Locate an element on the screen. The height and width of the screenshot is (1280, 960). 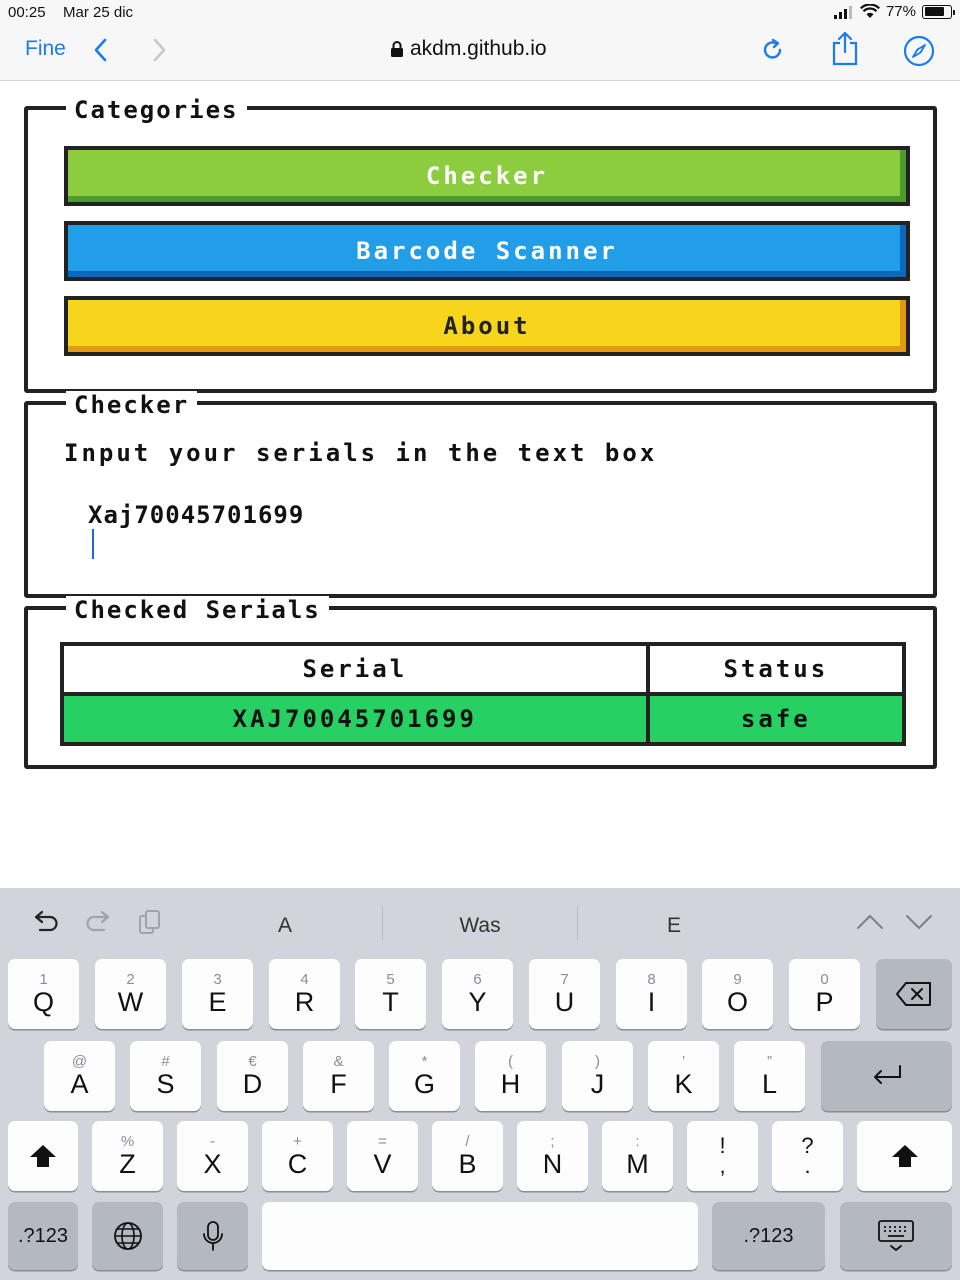
key-l: ” L is located at coordinates (769, 1076).